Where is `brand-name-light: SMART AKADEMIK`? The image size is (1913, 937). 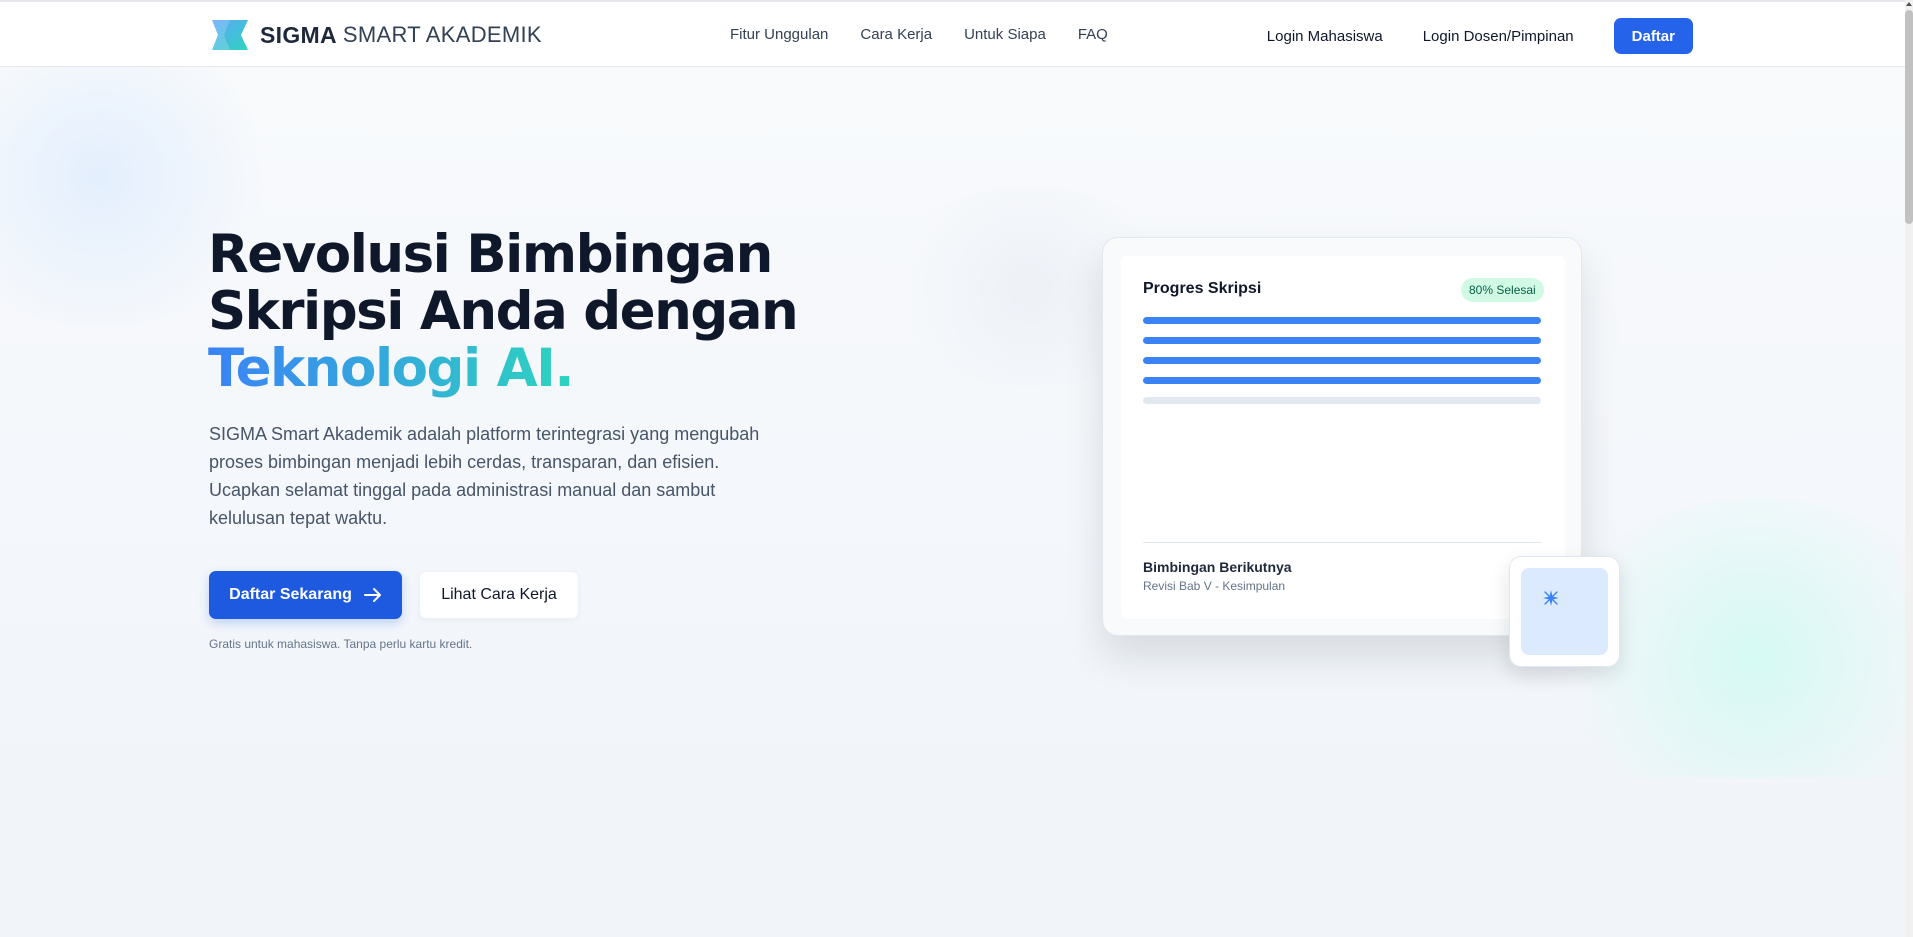
brand-name-light: SMART AKADEMIK is located at coordinates (442, 34).